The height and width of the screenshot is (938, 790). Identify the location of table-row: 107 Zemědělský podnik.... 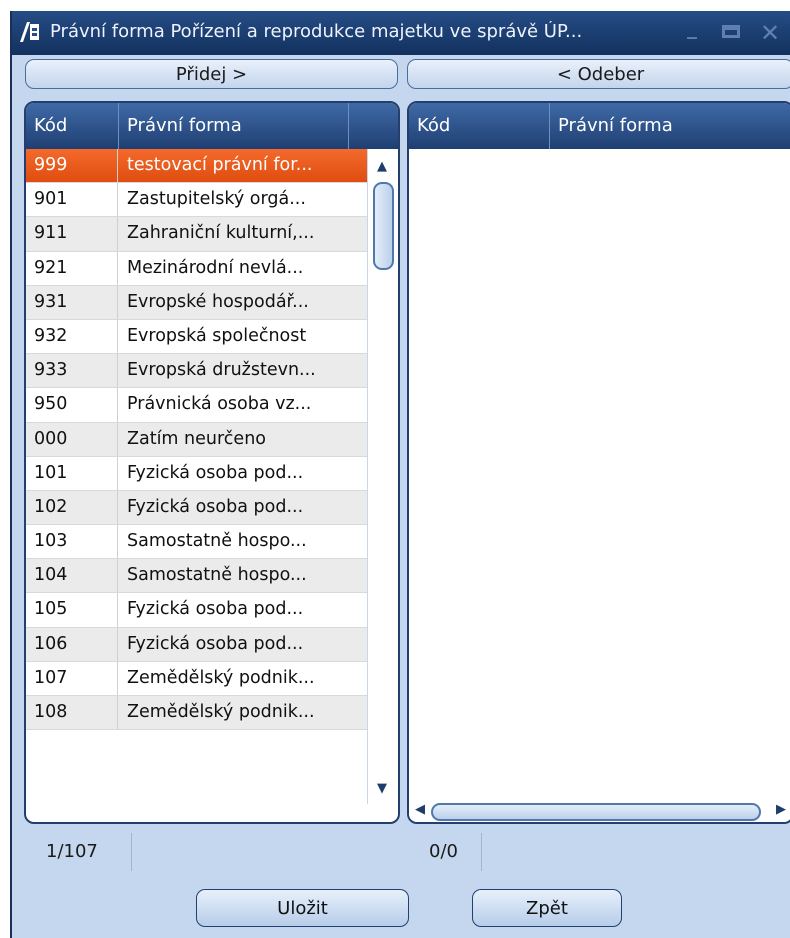
(196, 678).